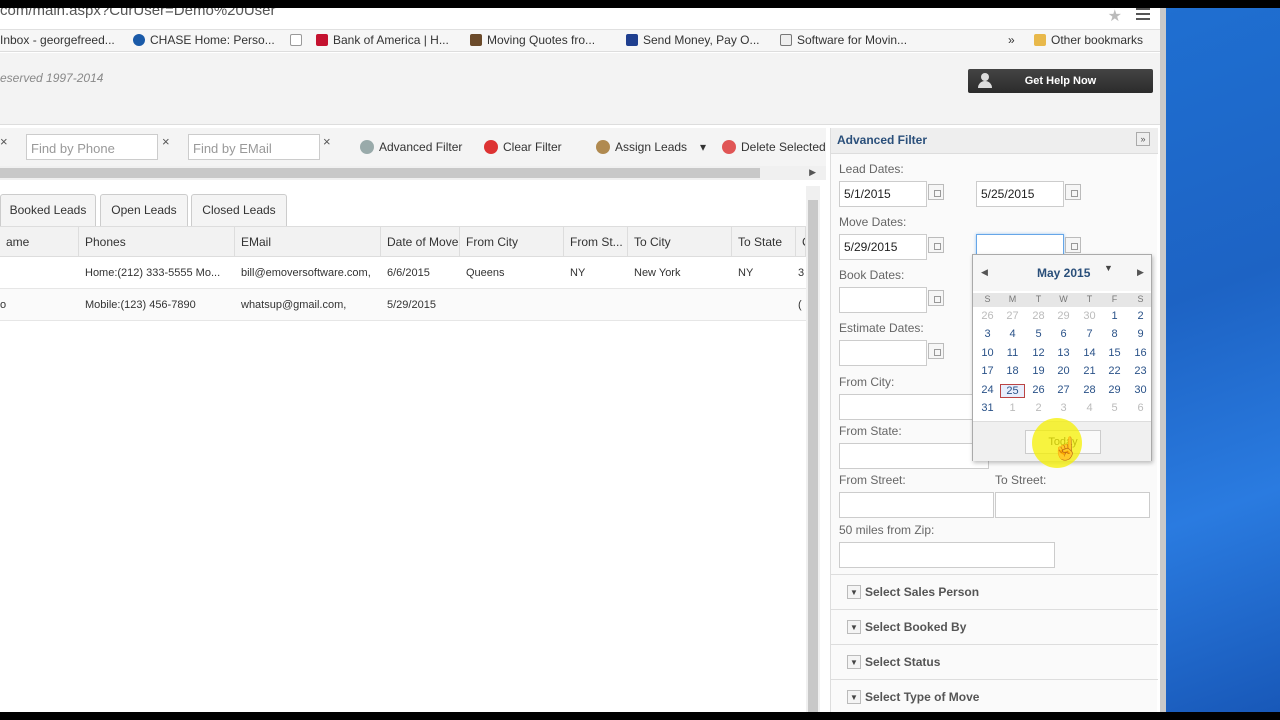  I want to click on tab-closed-leads: Closed Leads, so click(239, 210).